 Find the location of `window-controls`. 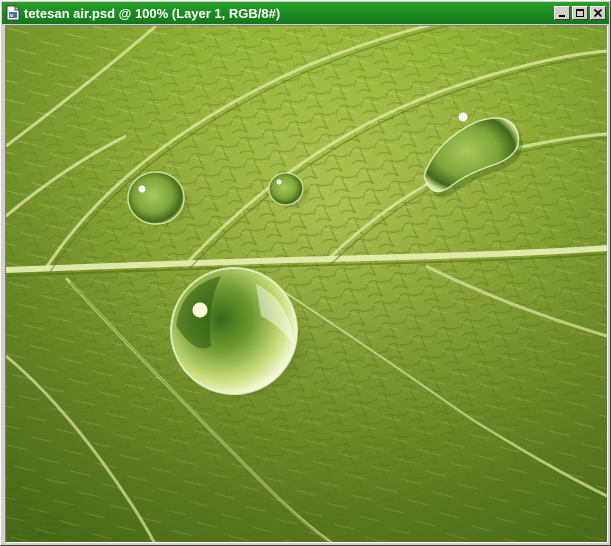

window-controls is located at coordinates (580, 13).